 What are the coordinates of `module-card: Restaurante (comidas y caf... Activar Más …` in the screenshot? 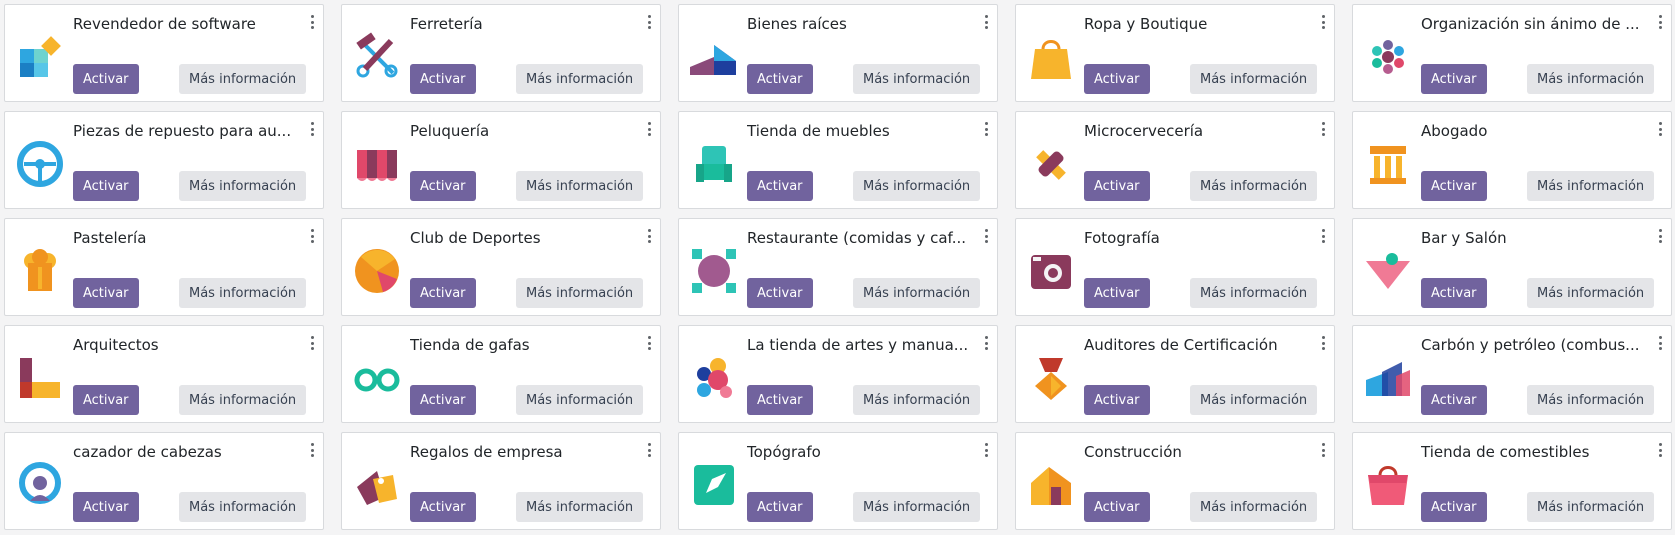 It's located at (838, 267).